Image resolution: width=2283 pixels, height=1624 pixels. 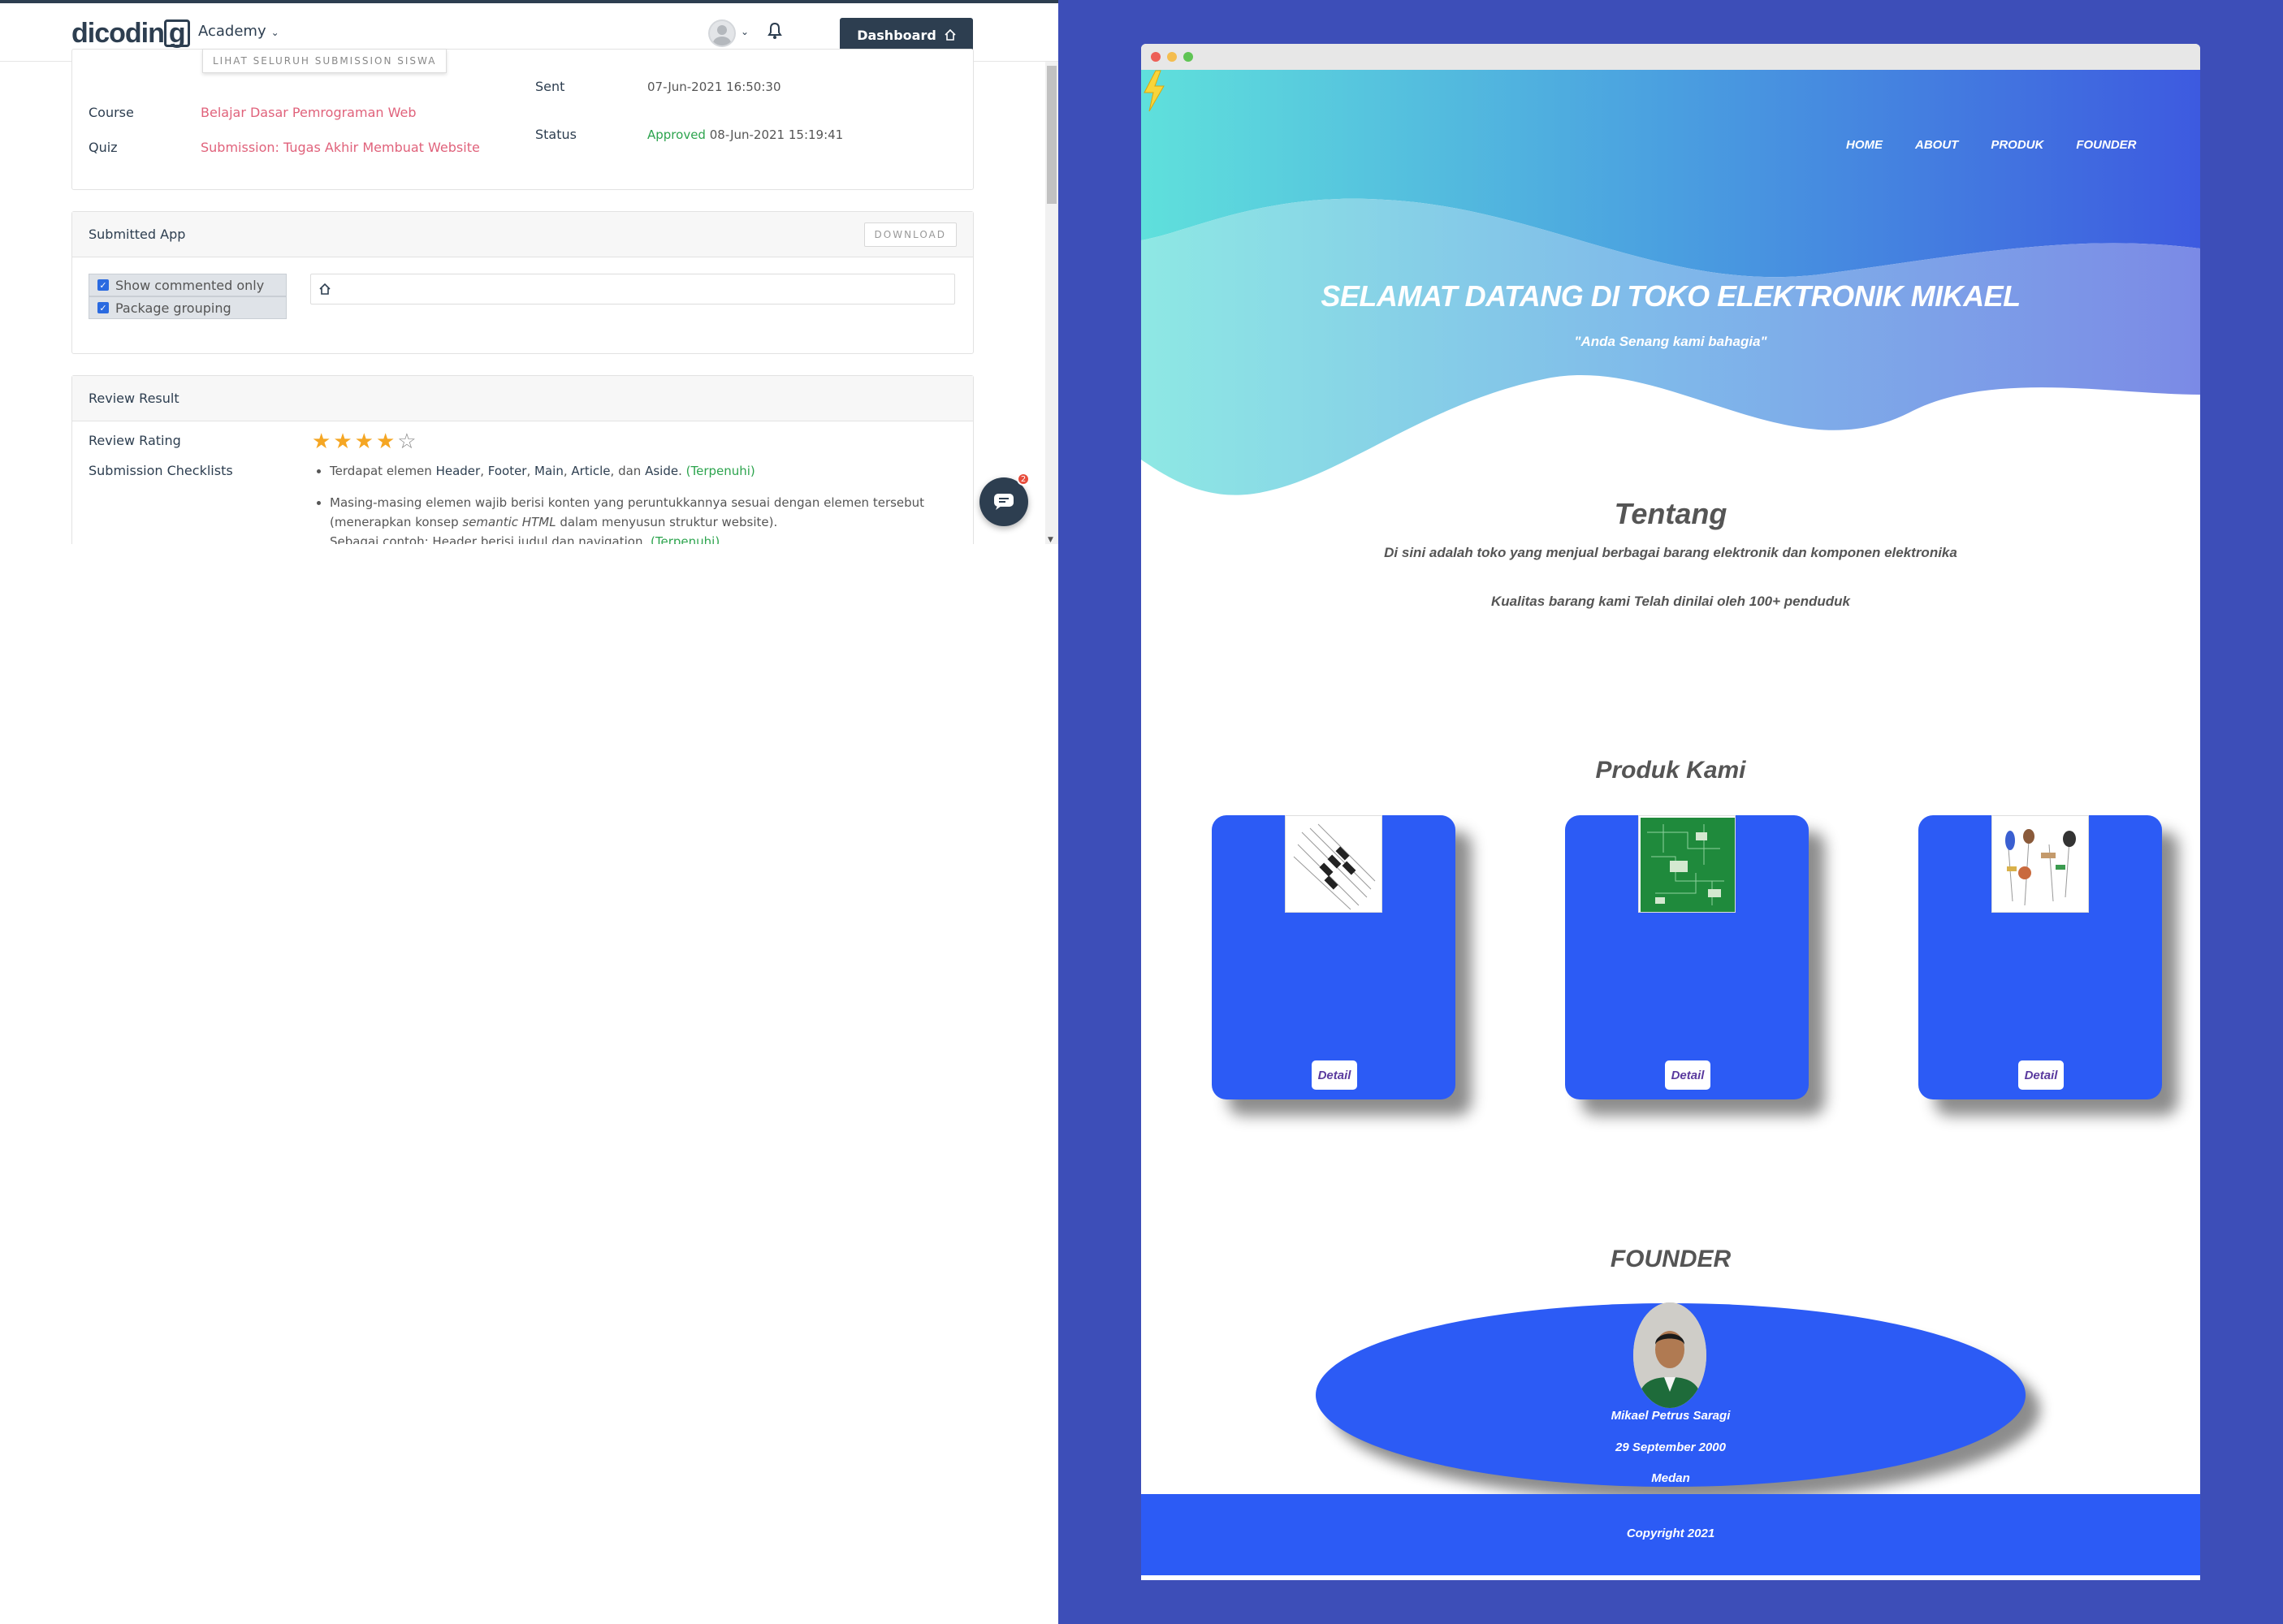 What do you see at coordinates (1051, 303) in the screenshot?
I see `scrollbar: ▼` at bounding box center [1051, 303].